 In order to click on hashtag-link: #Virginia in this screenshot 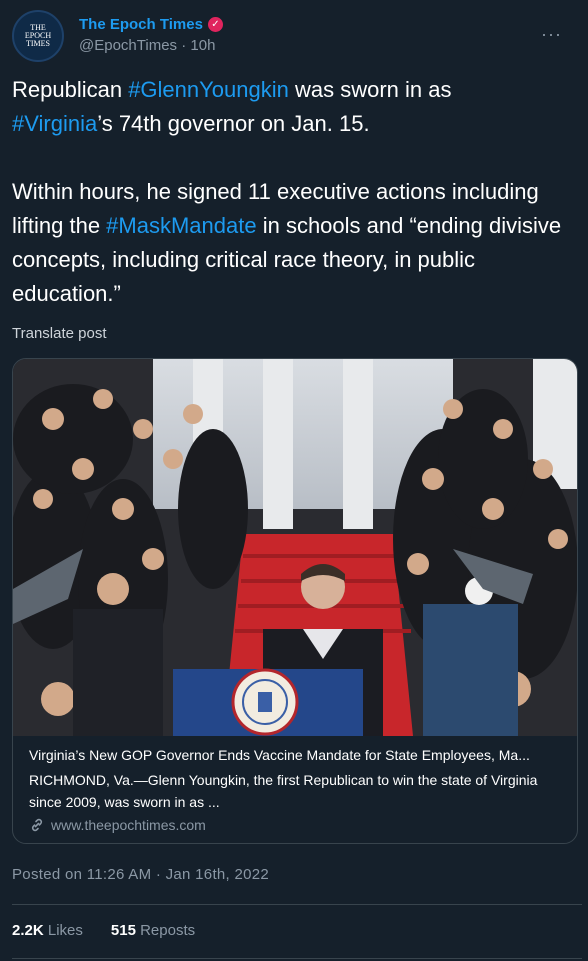, I will do `click(54, 123)`.